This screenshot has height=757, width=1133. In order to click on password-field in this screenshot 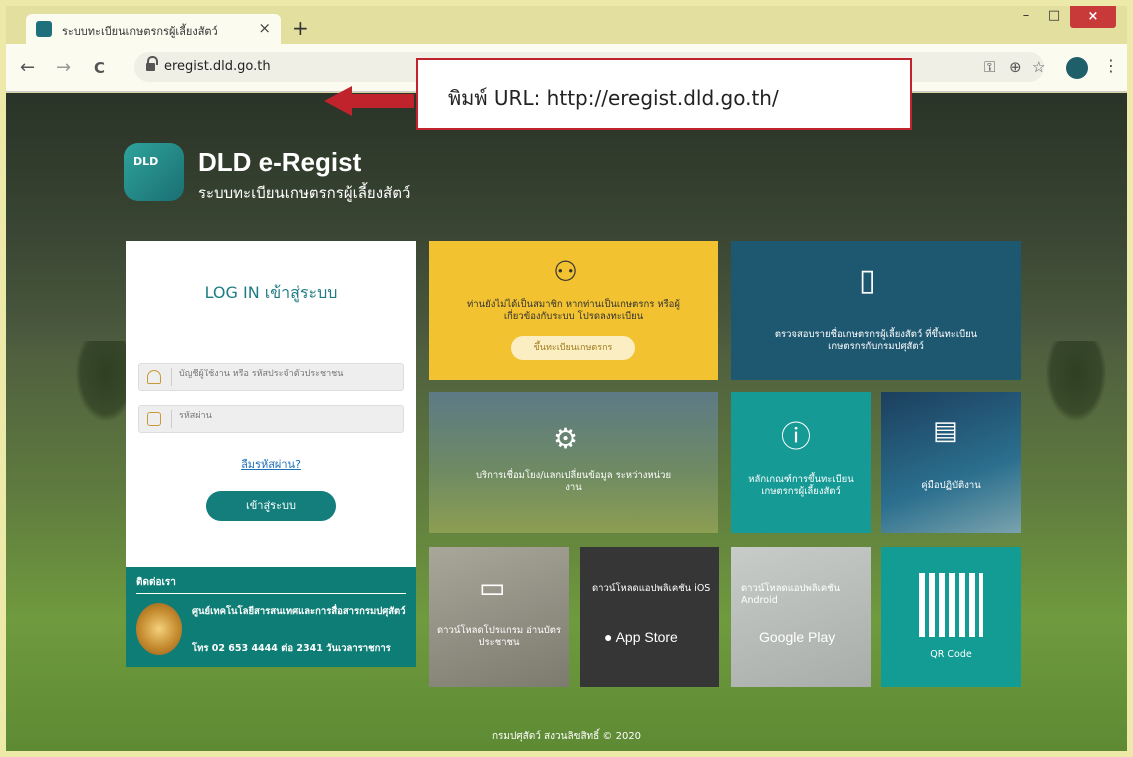, I will do `click(271, 419)`.